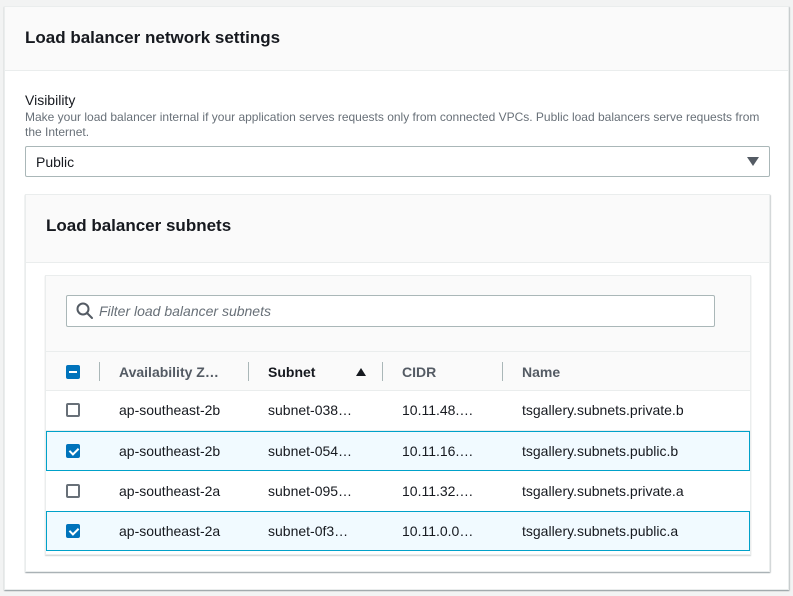  I want to click on header-checkbox-cell, so click(73, 371).